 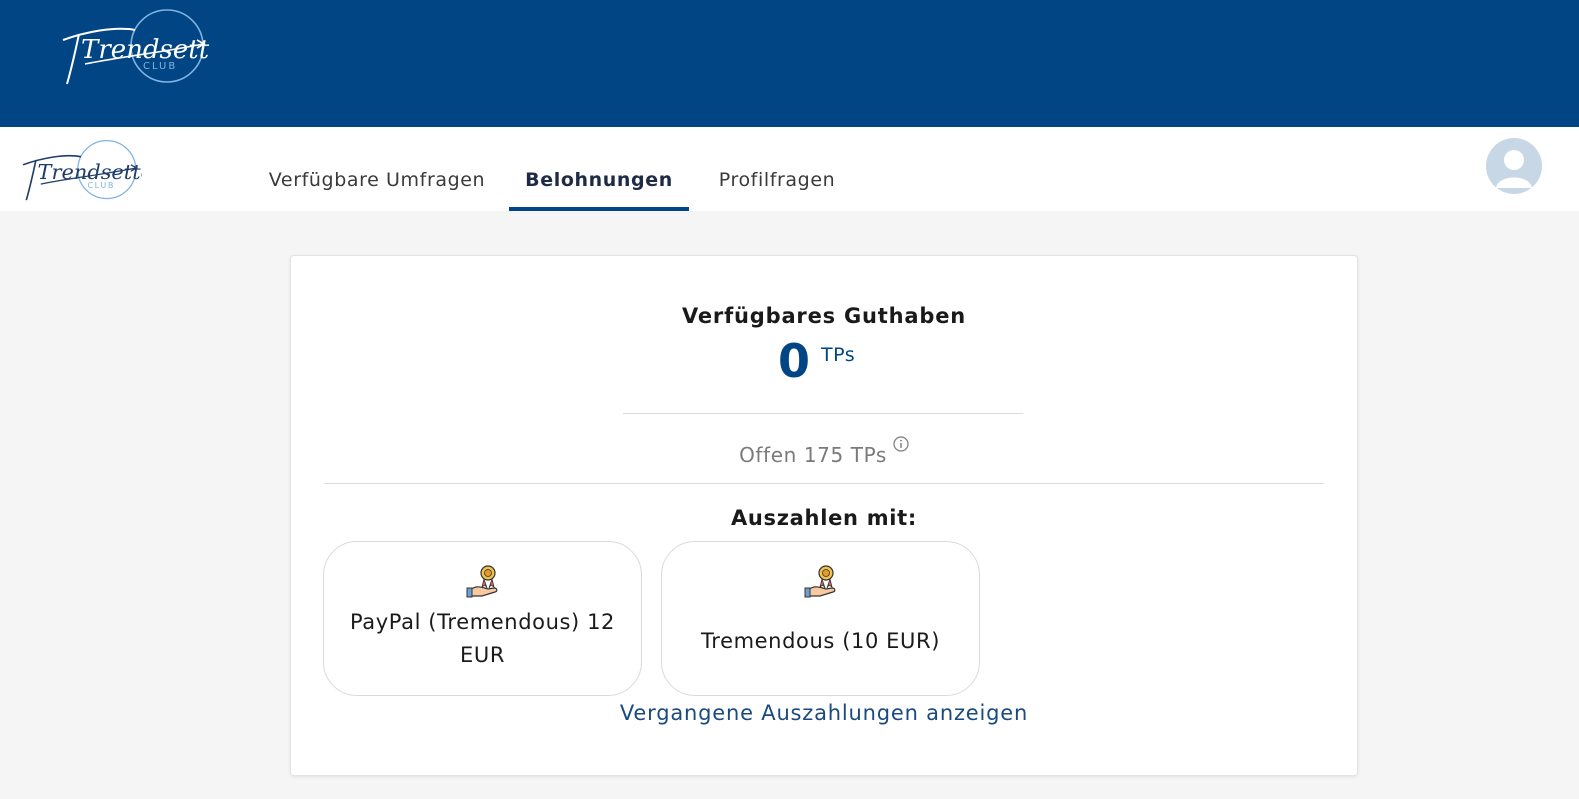 What do you see at coordinates (820, 618) in the screenshot?
I see `payout-option-tremendous: Tremendous (10 EUR)` at bounding box center [820, 618].